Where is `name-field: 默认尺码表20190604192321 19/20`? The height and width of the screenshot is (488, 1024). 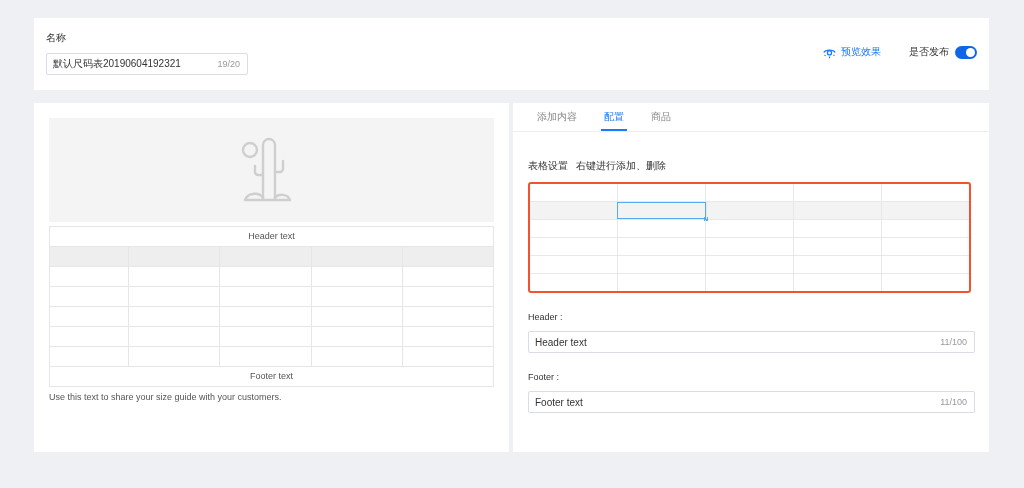 name-field: 默认尺码表20190604192321 19/20 is located at coordinates (147, 64).